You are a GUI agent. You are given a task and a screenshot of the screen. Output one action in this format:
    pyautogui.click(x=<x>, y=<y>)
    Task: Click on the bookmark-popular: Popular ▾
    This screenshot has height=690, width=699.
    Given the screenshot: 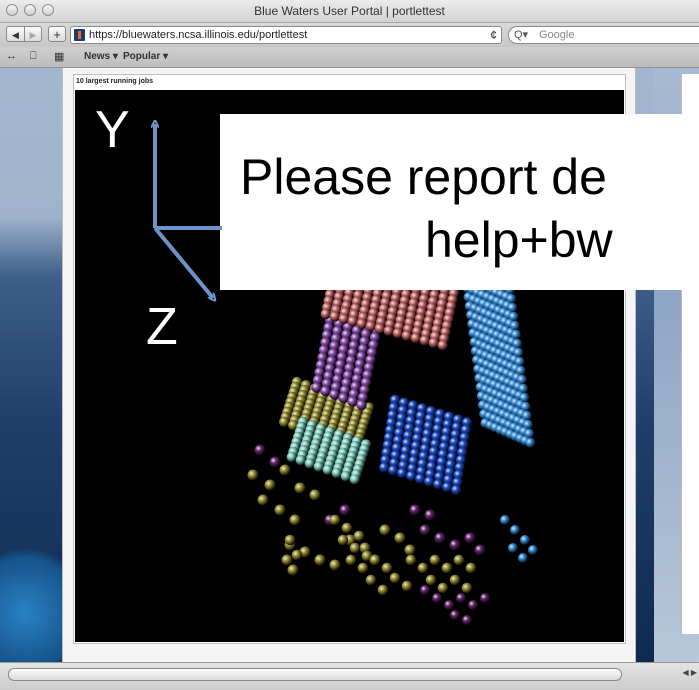 What is the action you would take?
    pyautogui.click(x=145, y=56)
    